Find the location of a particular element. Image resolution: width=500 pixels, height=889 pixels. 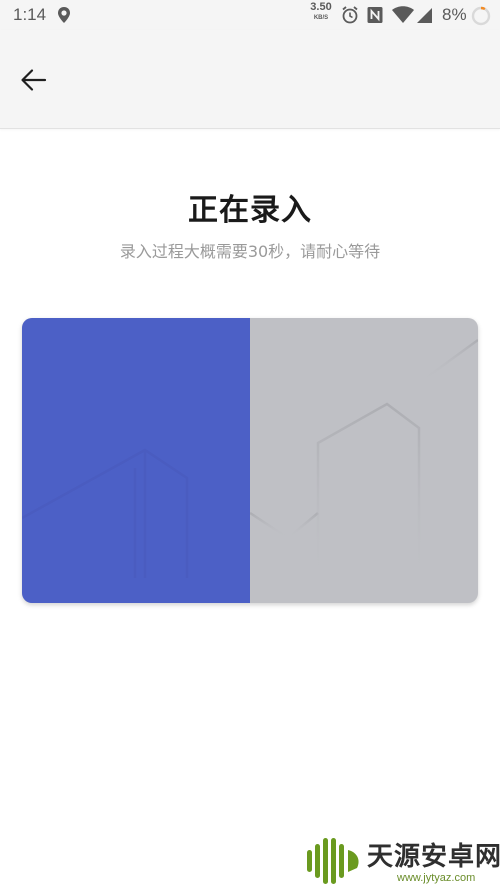

network-speed: 3.50 KB/S is located at coordinates (321, 12).